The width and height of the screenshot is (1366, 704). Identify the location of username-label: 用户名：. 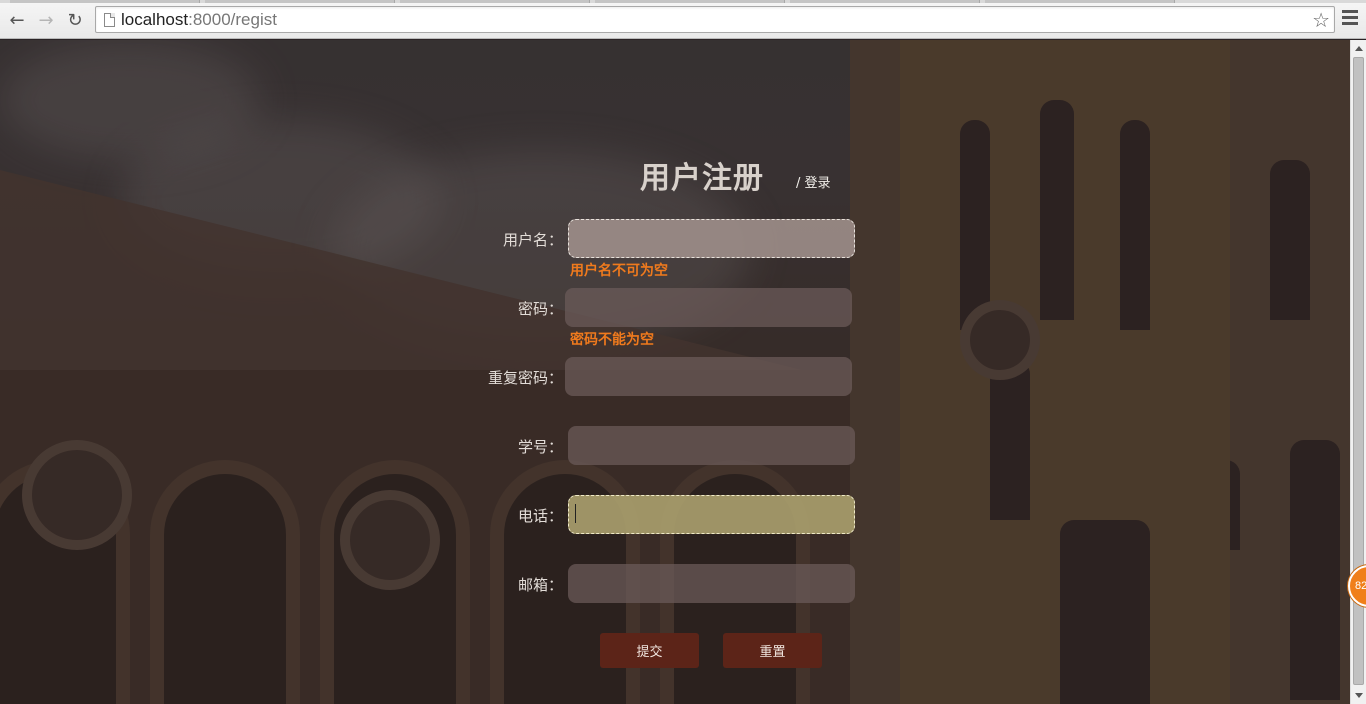
(532, 240).